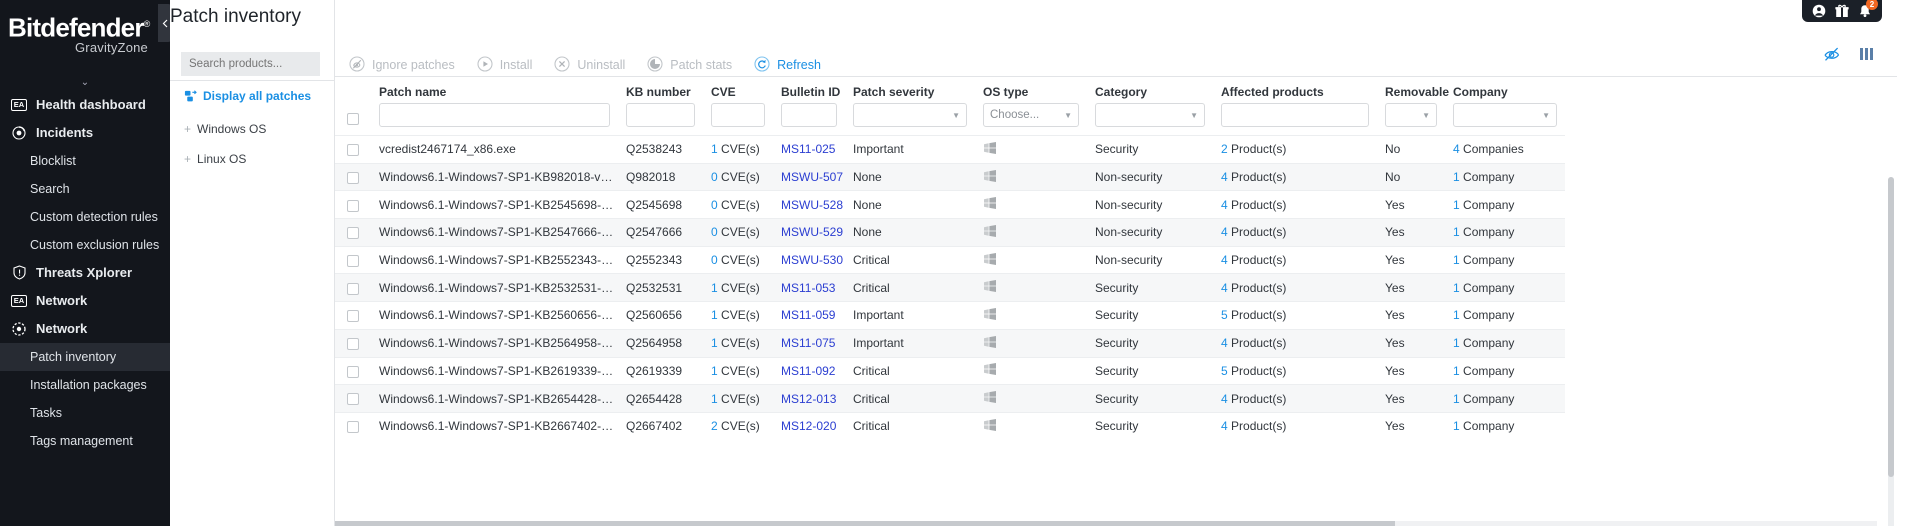 This screenshot has height=526, width=1917. What do you see at coordinates (809, 260) in the screenshot?
I see `cell-bulletin-id: MSWU-530` at bounding box center [809, 260].